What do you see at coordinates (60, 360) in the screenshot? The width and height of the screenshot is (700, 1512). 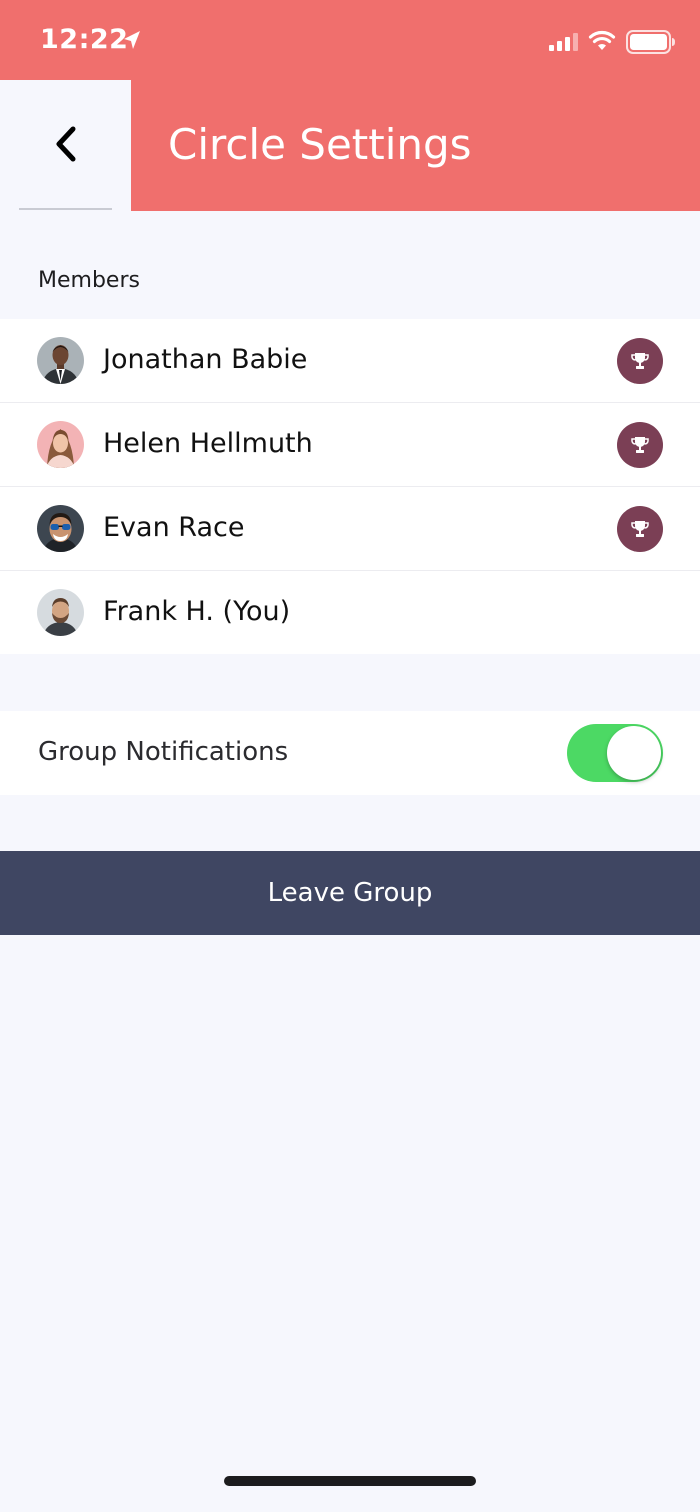 I see `avatar-man-suit` at bounding box center [60, 360].